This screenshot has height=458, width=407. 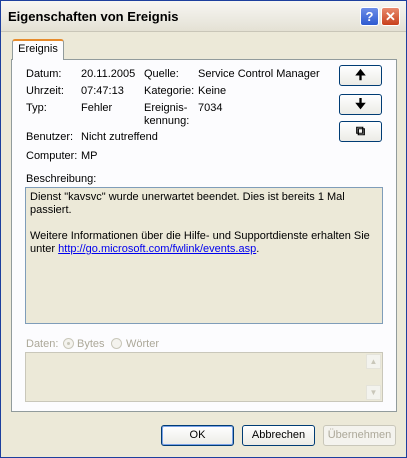 I want to click on computer-label: Computer:, so click(x=52, y=156).